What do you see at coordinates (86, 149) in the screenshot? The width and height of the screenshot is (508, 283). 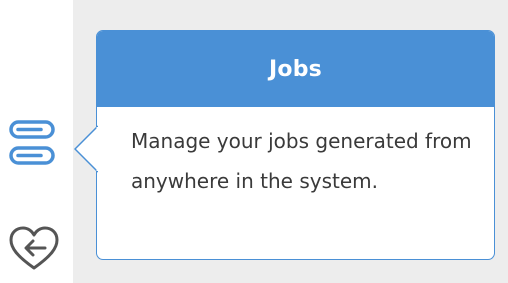 I see `tooltip-pointer` at bounding box center [86, 149].